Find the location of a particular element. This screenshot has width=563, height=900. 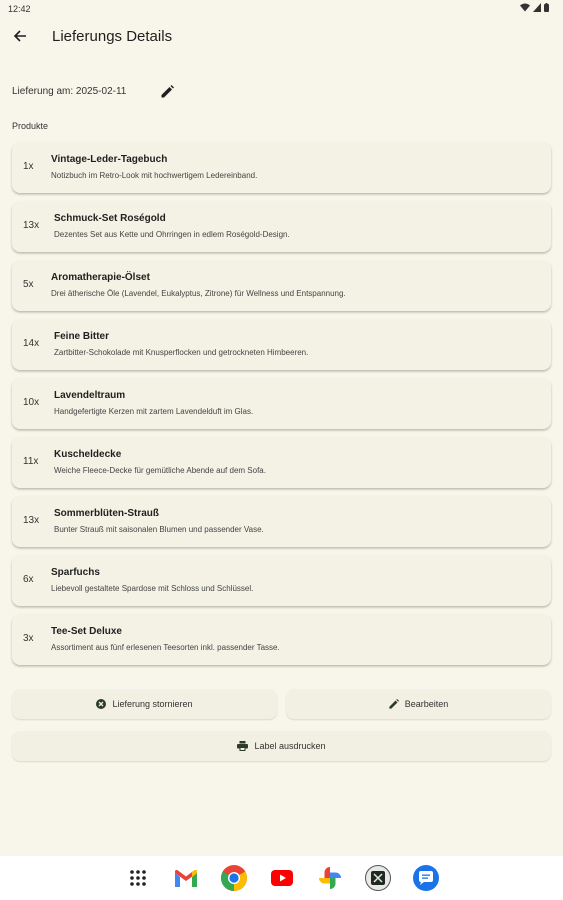

product-name: Feine Bitter is located at coordinates (82, 336).